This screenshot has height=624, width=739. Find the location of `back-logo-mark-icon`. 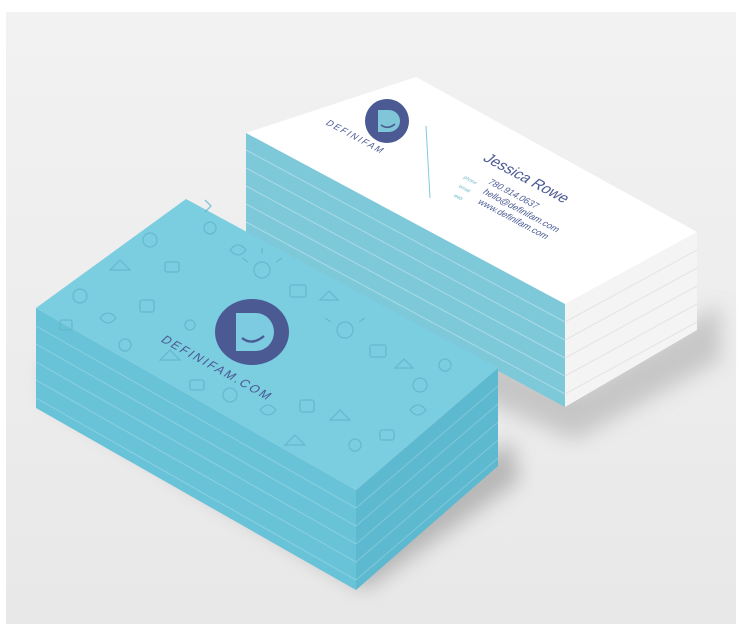

back-logo-mark-icon is located at coordinates (389, 121).